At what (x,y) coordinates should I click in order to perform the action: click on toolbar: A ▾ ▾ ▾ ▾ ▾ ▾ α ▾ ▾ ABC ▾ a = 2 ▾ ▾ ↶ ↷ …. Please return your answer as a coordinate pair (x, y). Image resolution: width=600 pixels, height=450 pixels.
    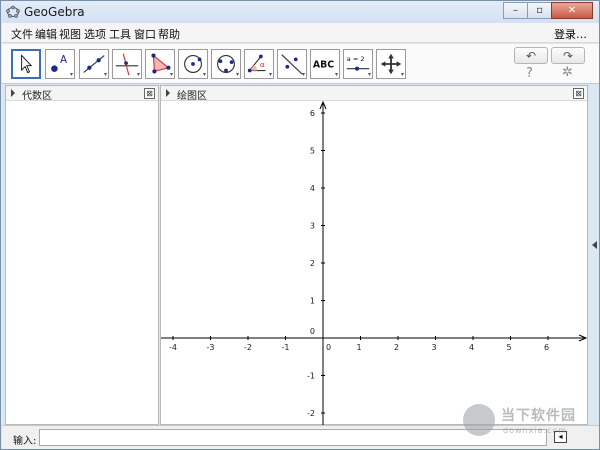
    Looking at the image, I should click on (300, 64).